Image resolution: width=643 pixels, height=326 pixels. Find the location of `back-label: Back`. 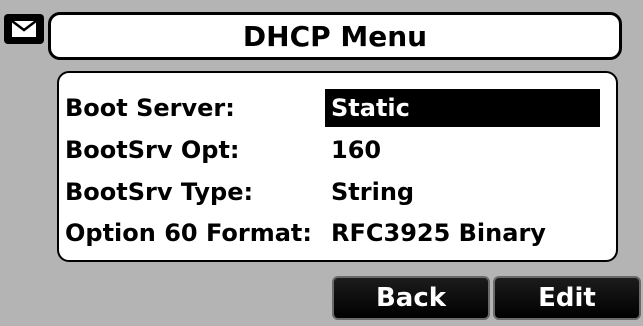

back-label: Back is located at coordinates (411, 298).